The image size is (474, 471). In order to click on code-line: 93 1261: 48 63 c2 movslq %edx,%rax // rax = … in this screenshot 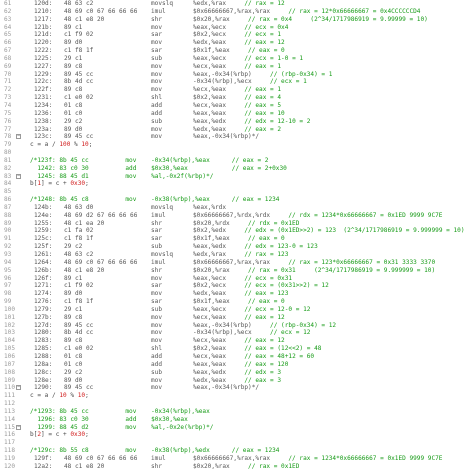, I will do `click(237, 255)`.